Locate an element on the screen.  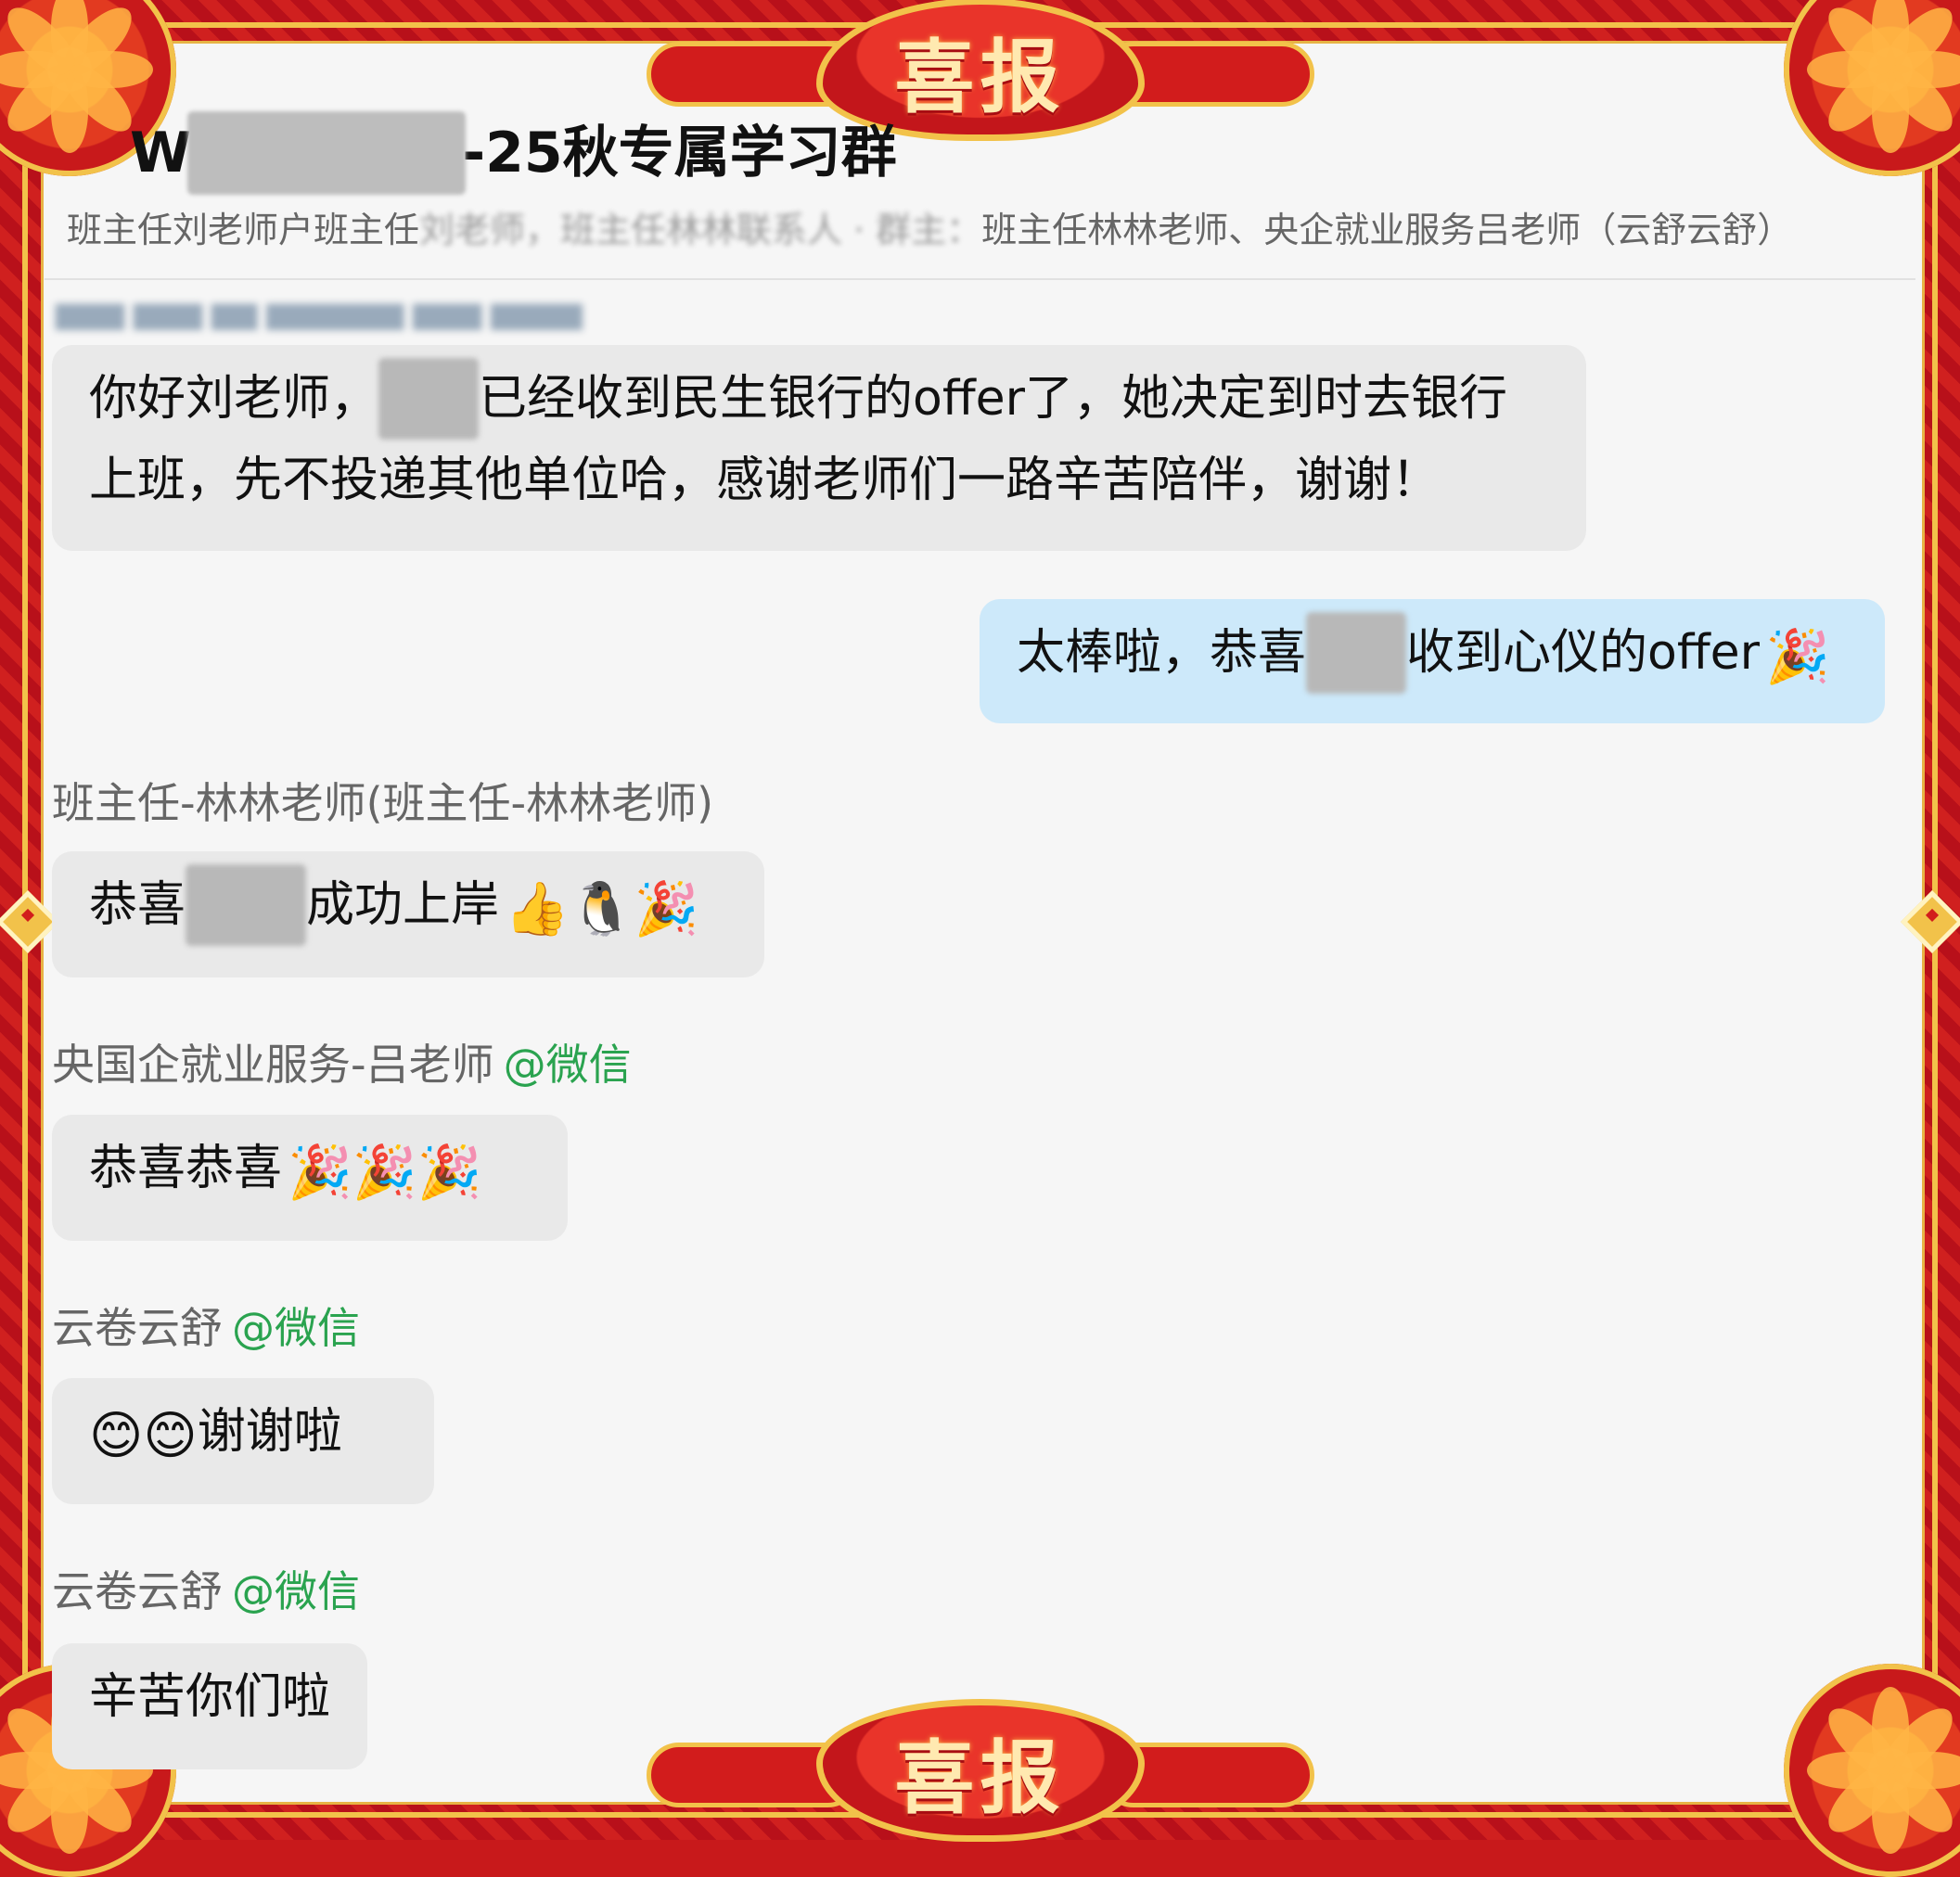
bottom-banner: 喜报 is located at coordinates (980, 1770).